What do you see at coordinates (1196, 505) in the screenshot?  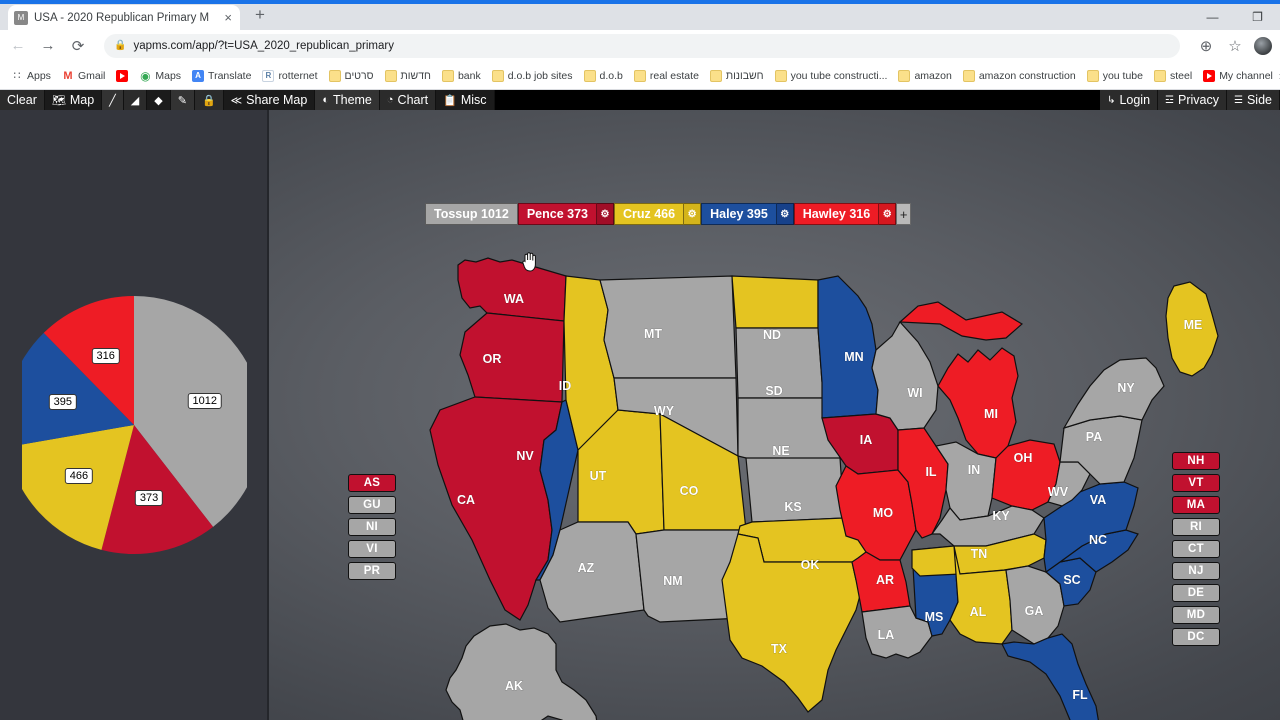 I see `state-box-ma: MA` at bounding box center [1196, 505].